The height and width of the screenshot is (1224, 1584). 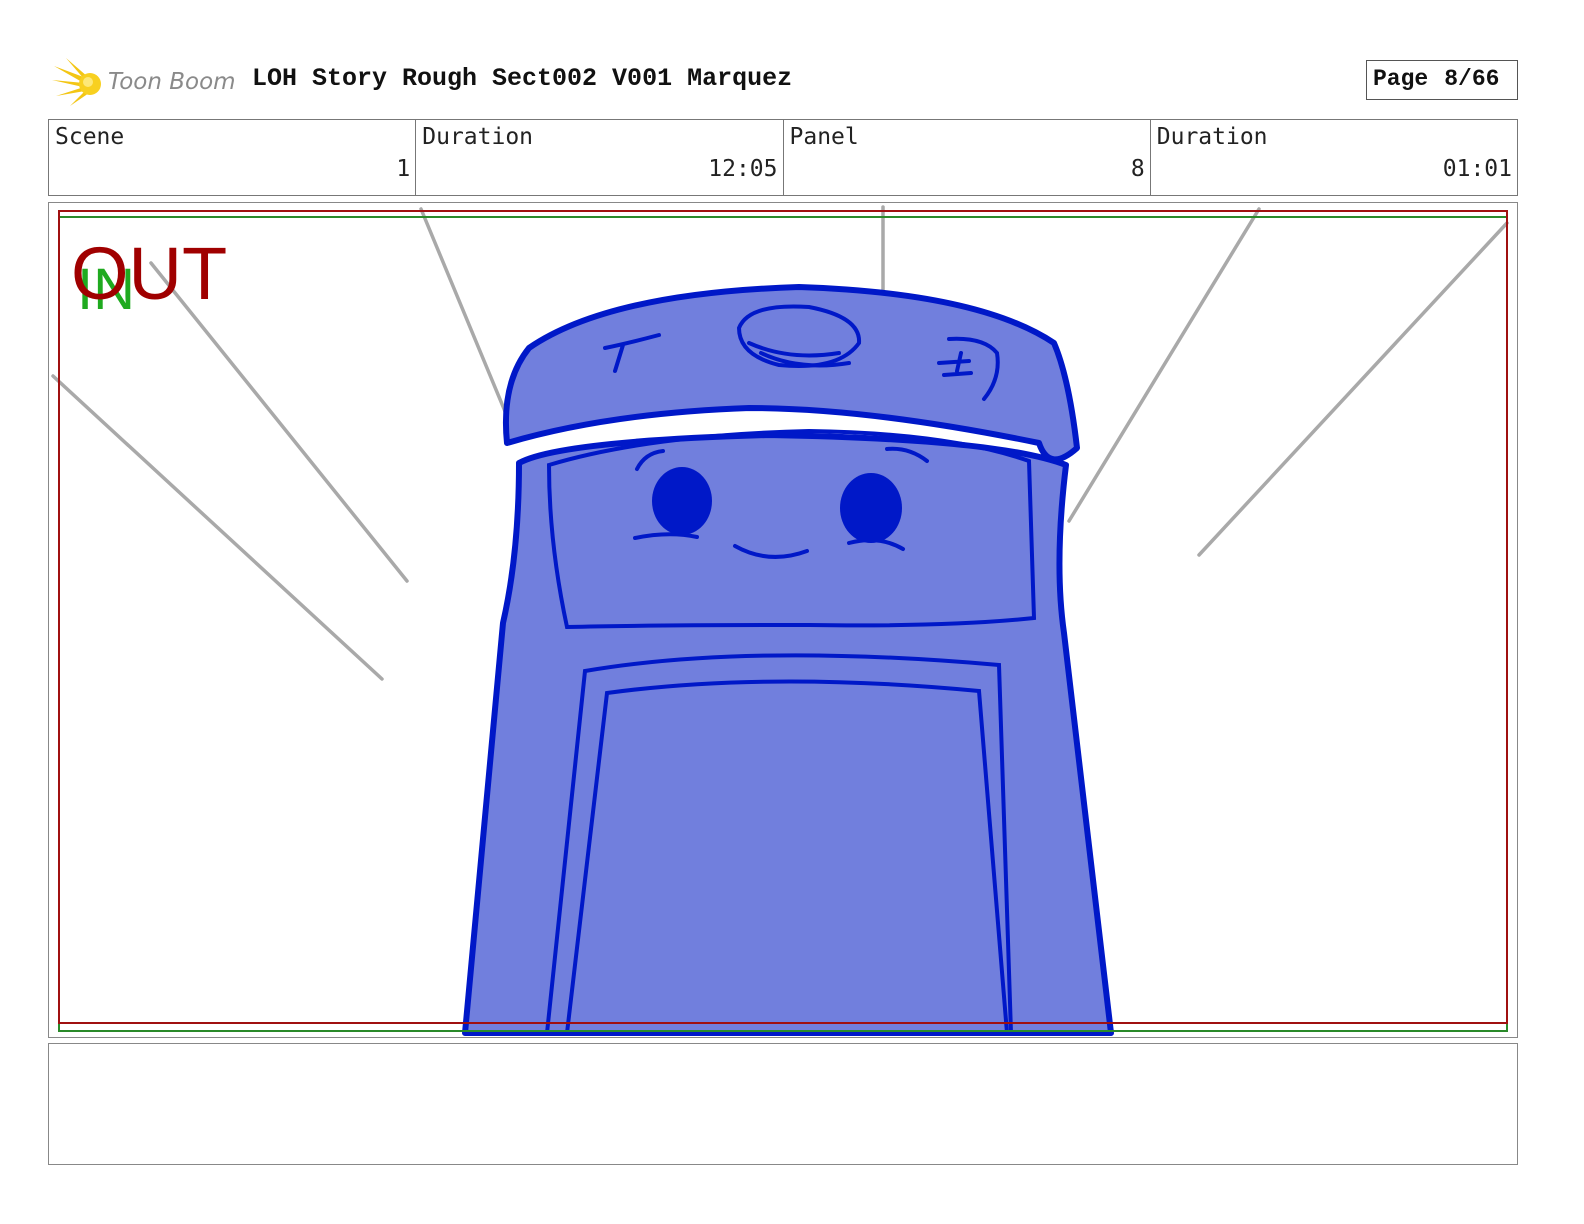 What do you see at coordinates (598, 157) in the screenshot?
I see `scene-duration-cell: Duration 12:05` at bounding box center [598, 157].